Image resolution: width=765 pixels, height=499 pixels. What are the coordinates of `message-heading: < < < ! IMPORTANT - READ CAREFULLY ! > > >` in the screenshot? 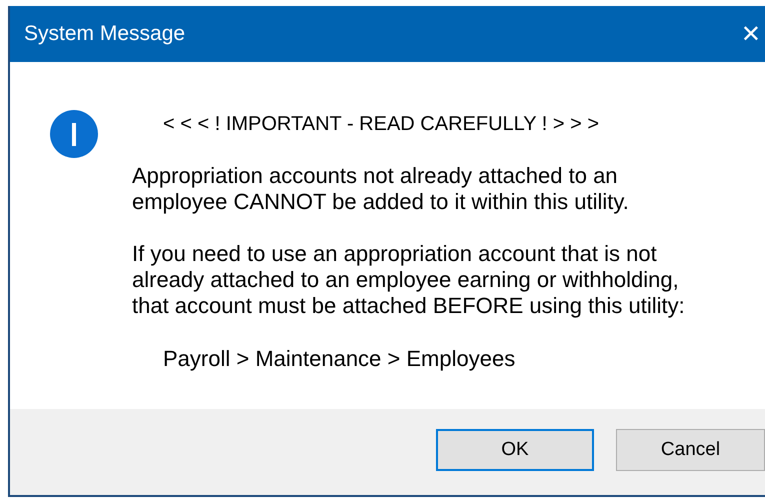 It's located at (381, 124).